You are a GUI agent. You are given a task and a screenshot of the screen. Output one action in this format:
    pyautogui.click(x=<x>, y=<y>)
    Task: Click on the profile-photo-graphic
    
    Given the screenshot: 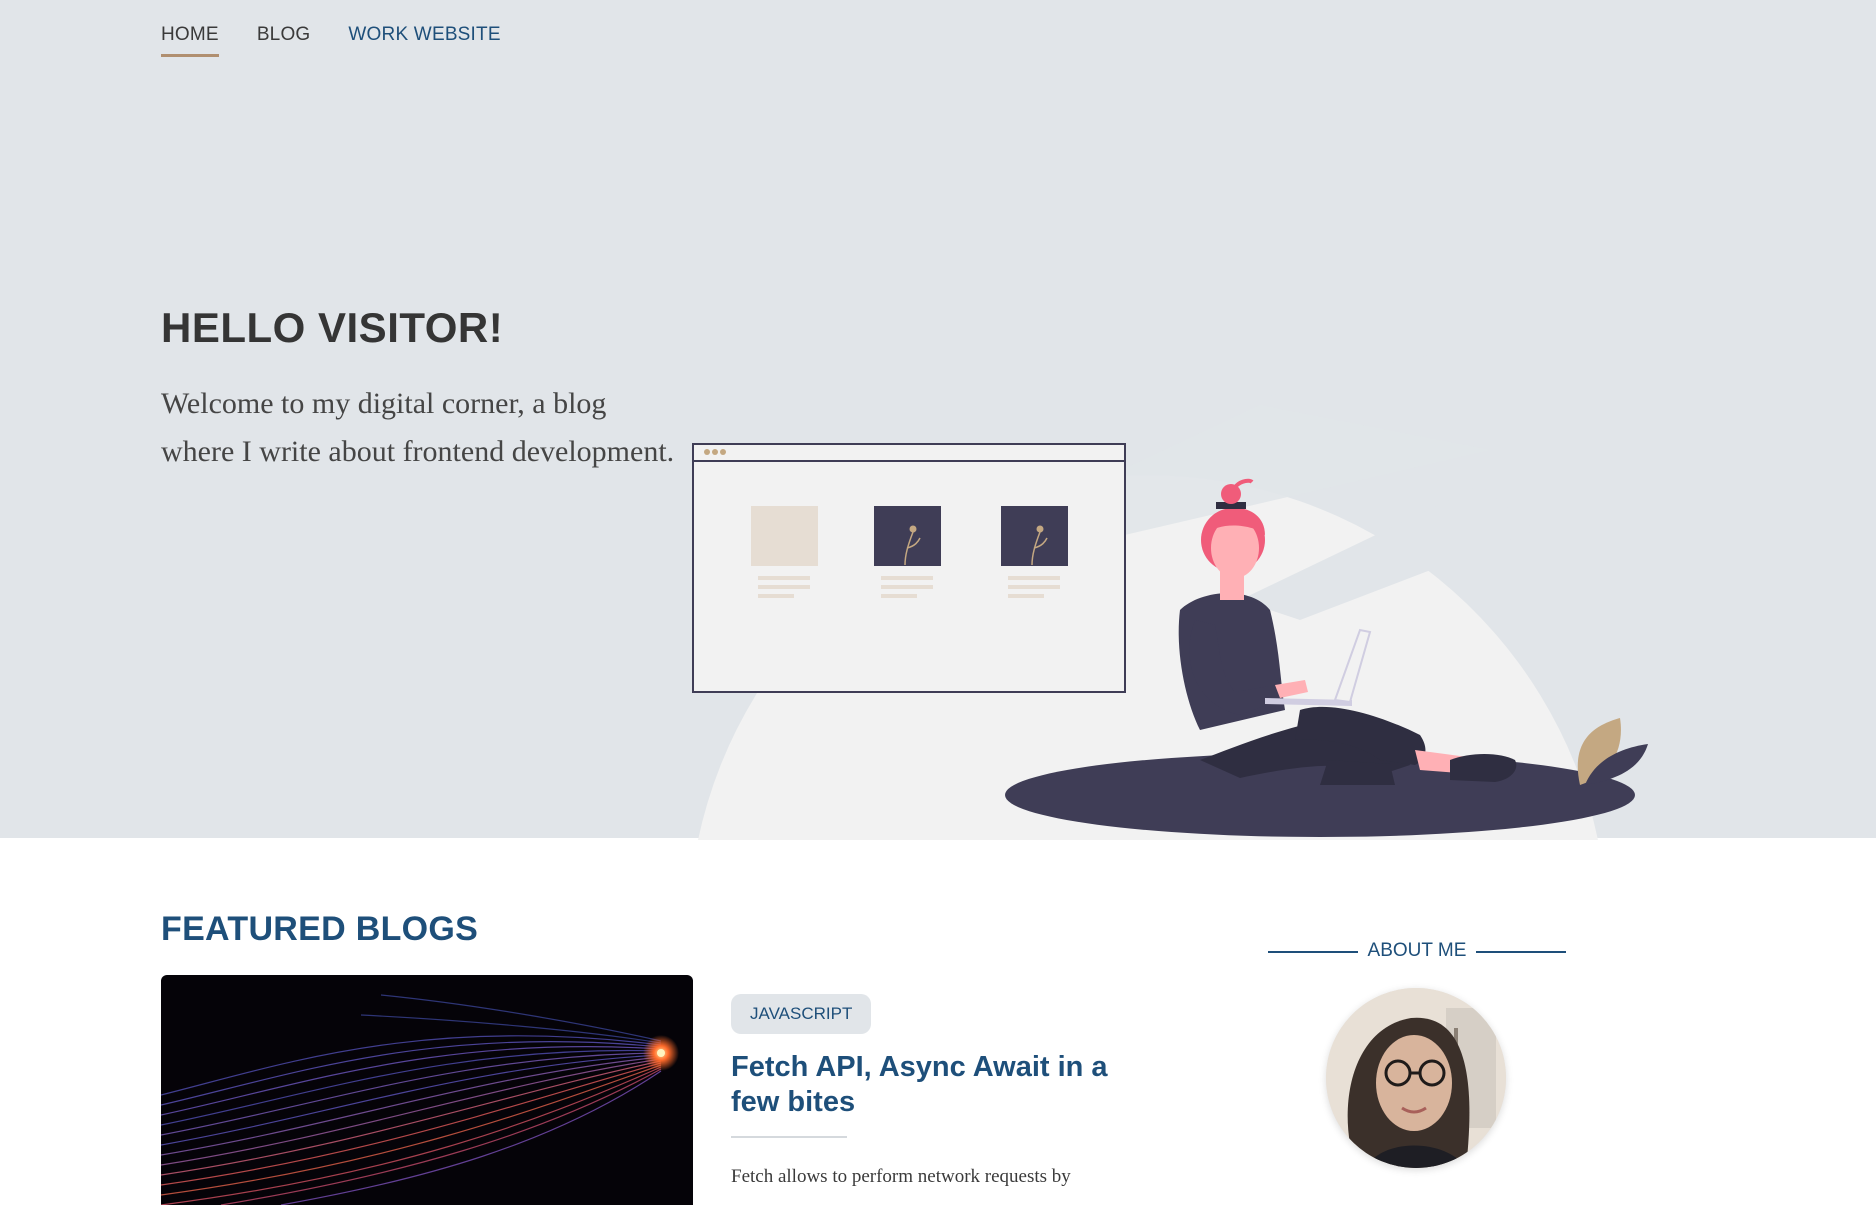 What is the action you would take?
    pyautogui.click(x=1416, y=1078)
    